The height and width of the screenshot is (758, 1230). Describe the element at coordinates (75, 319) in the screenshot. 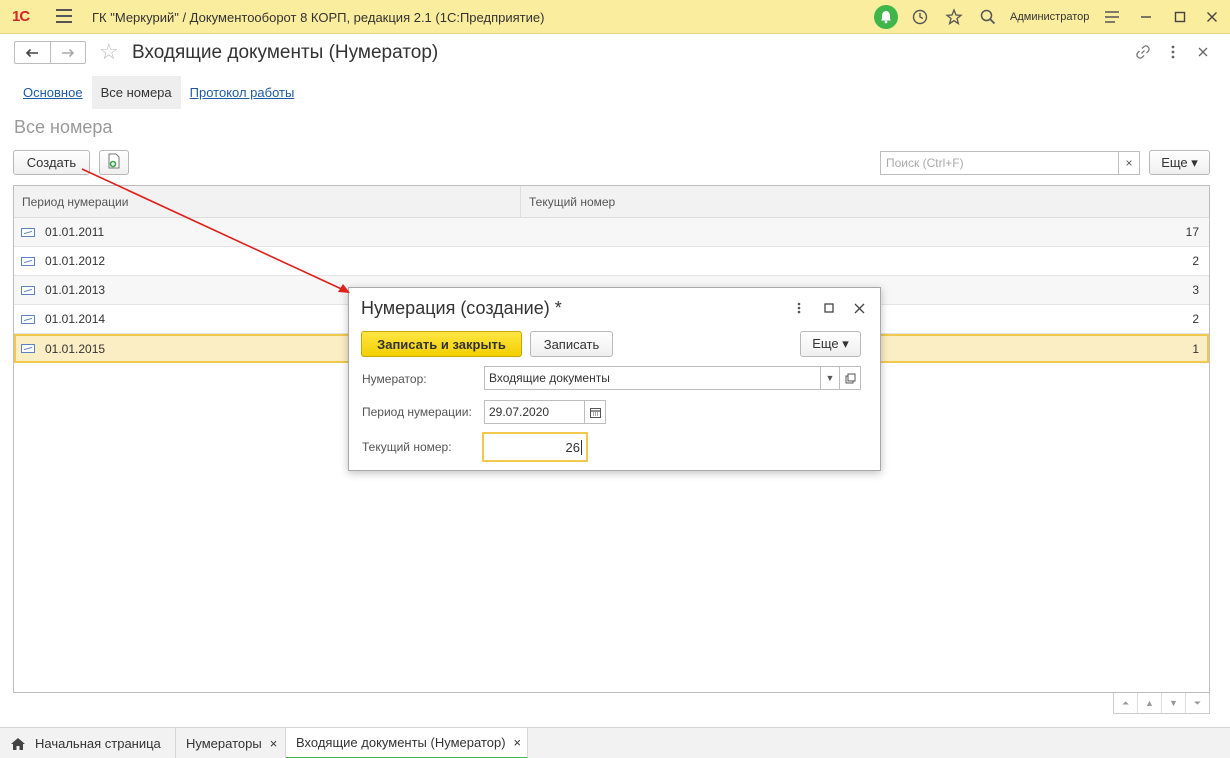

I see `row-period: 01.01.2014` at that location.